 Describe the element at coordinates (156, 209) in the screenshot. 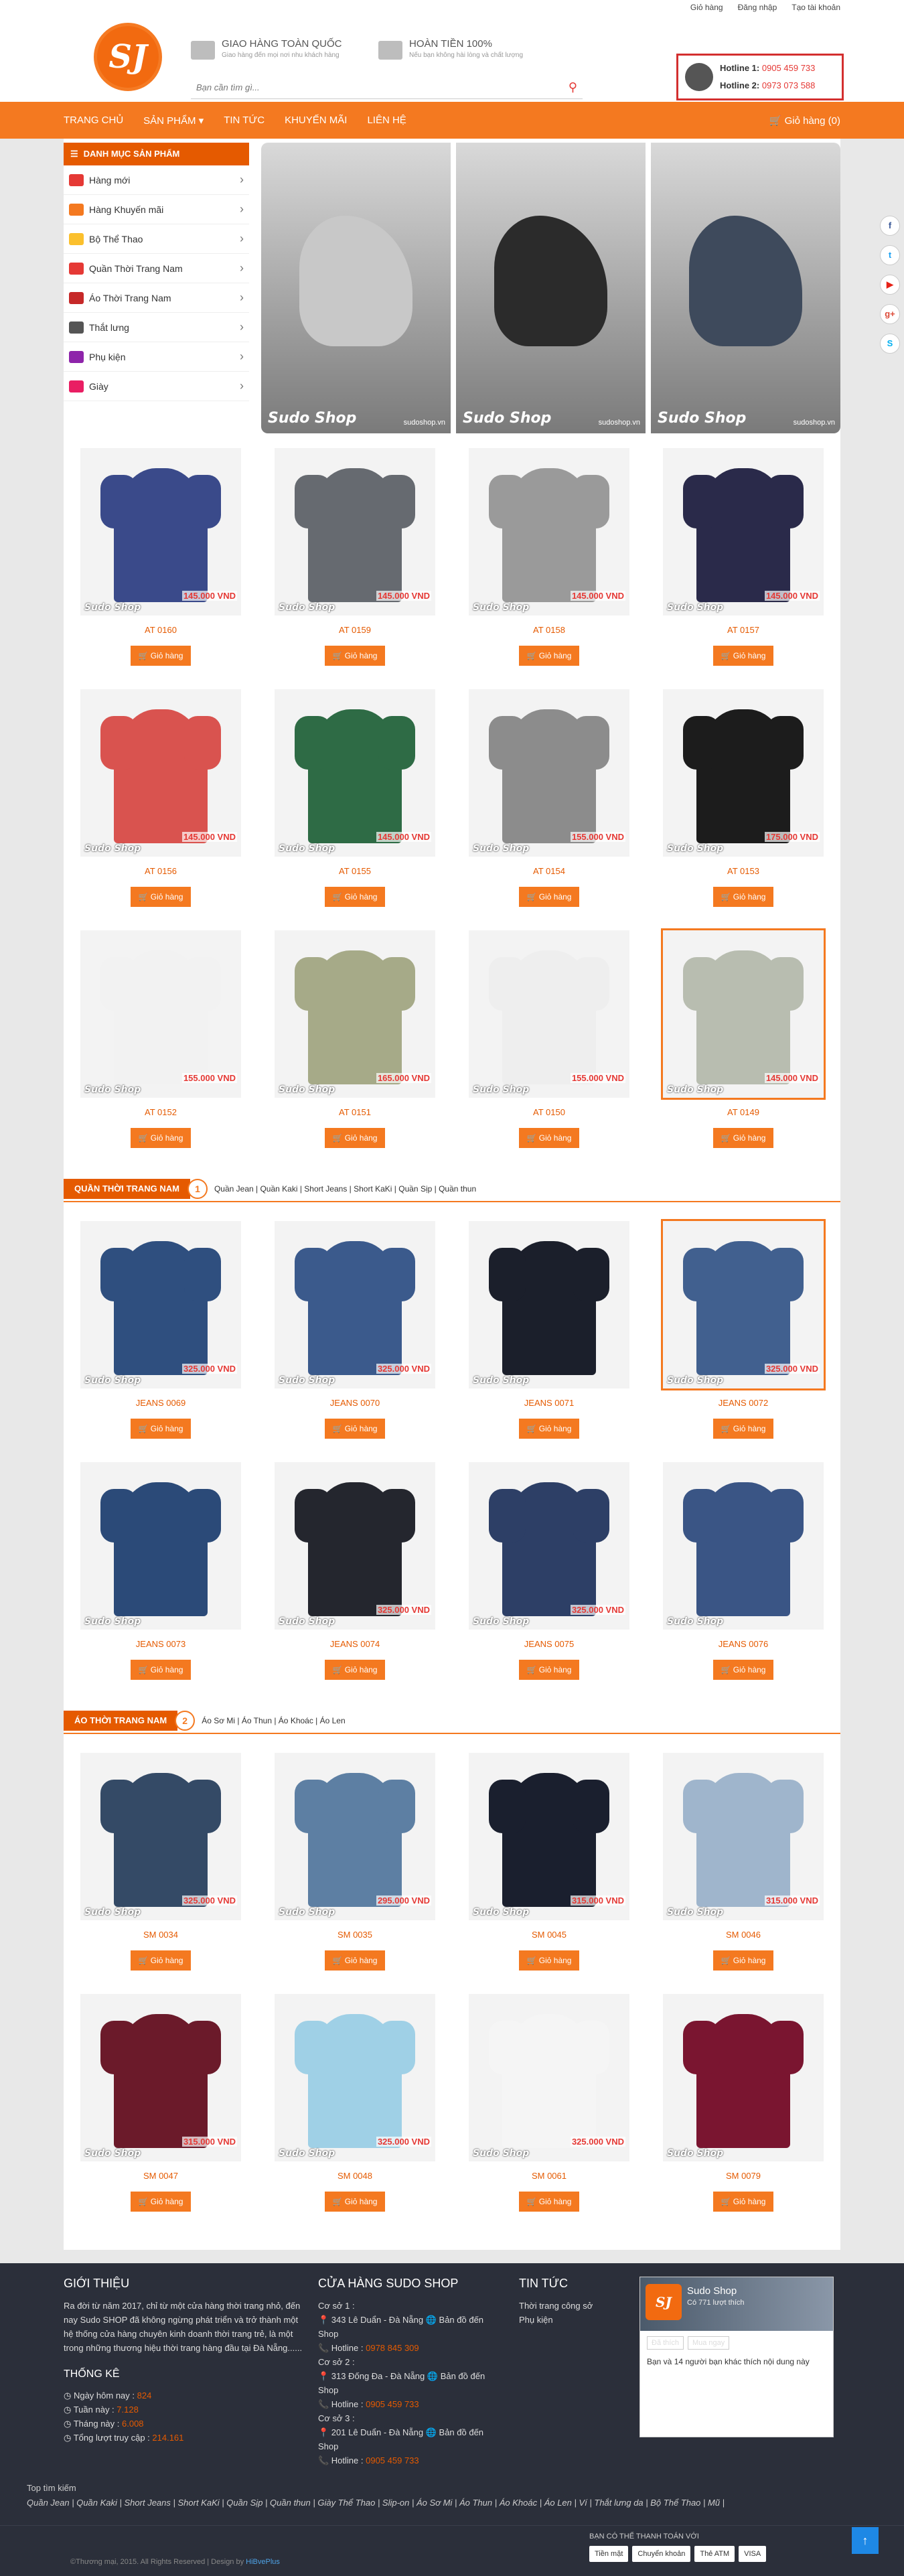

I see `category-item: Hàng Khuyến mãi ›` at that location.